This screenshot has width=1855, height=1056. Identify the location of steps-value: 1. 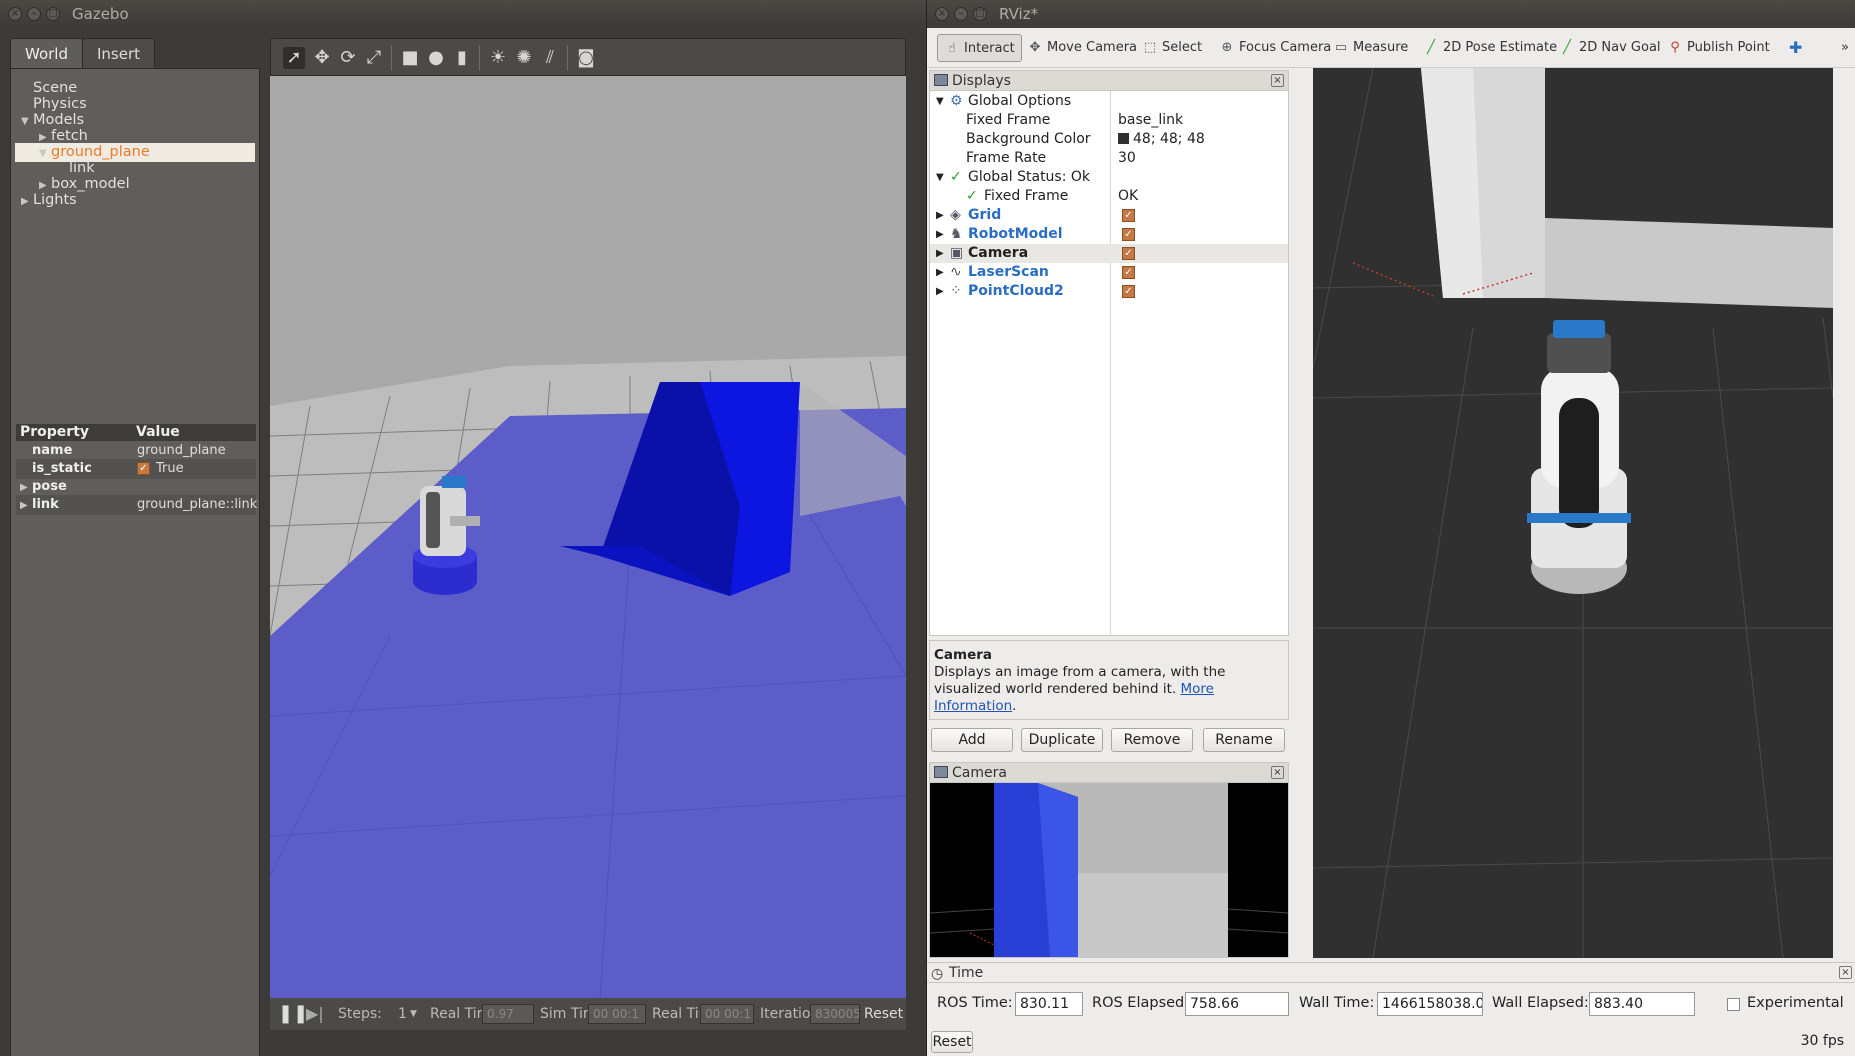
(402, 1014).